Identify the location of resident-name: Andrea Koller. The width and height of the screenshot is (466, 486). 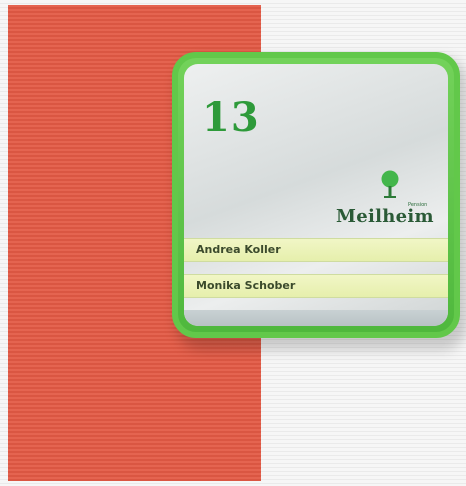
(238, 249).